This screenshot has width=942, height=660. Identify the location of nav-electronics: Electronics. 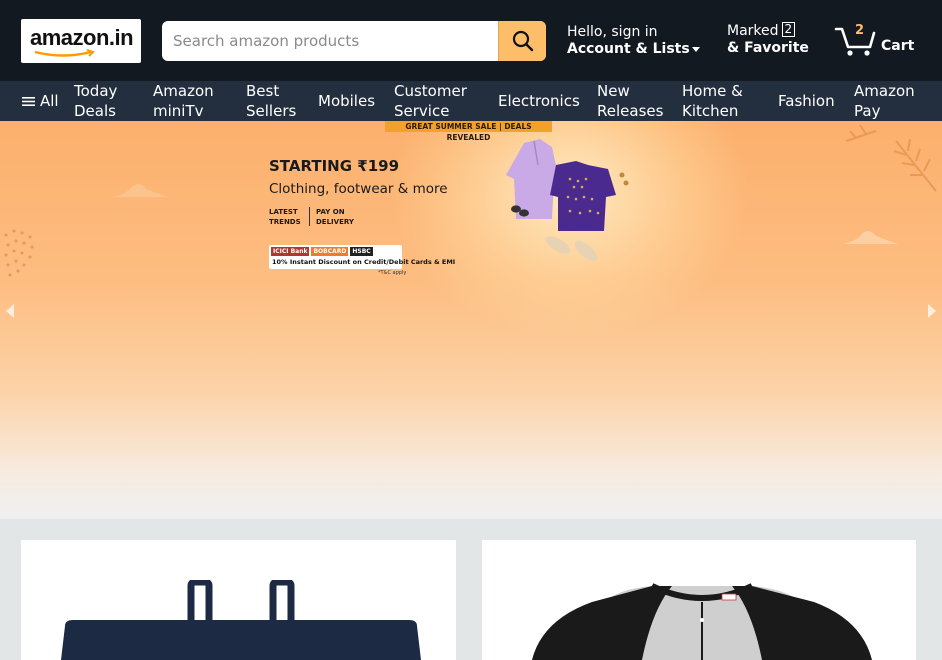
(539, 101).